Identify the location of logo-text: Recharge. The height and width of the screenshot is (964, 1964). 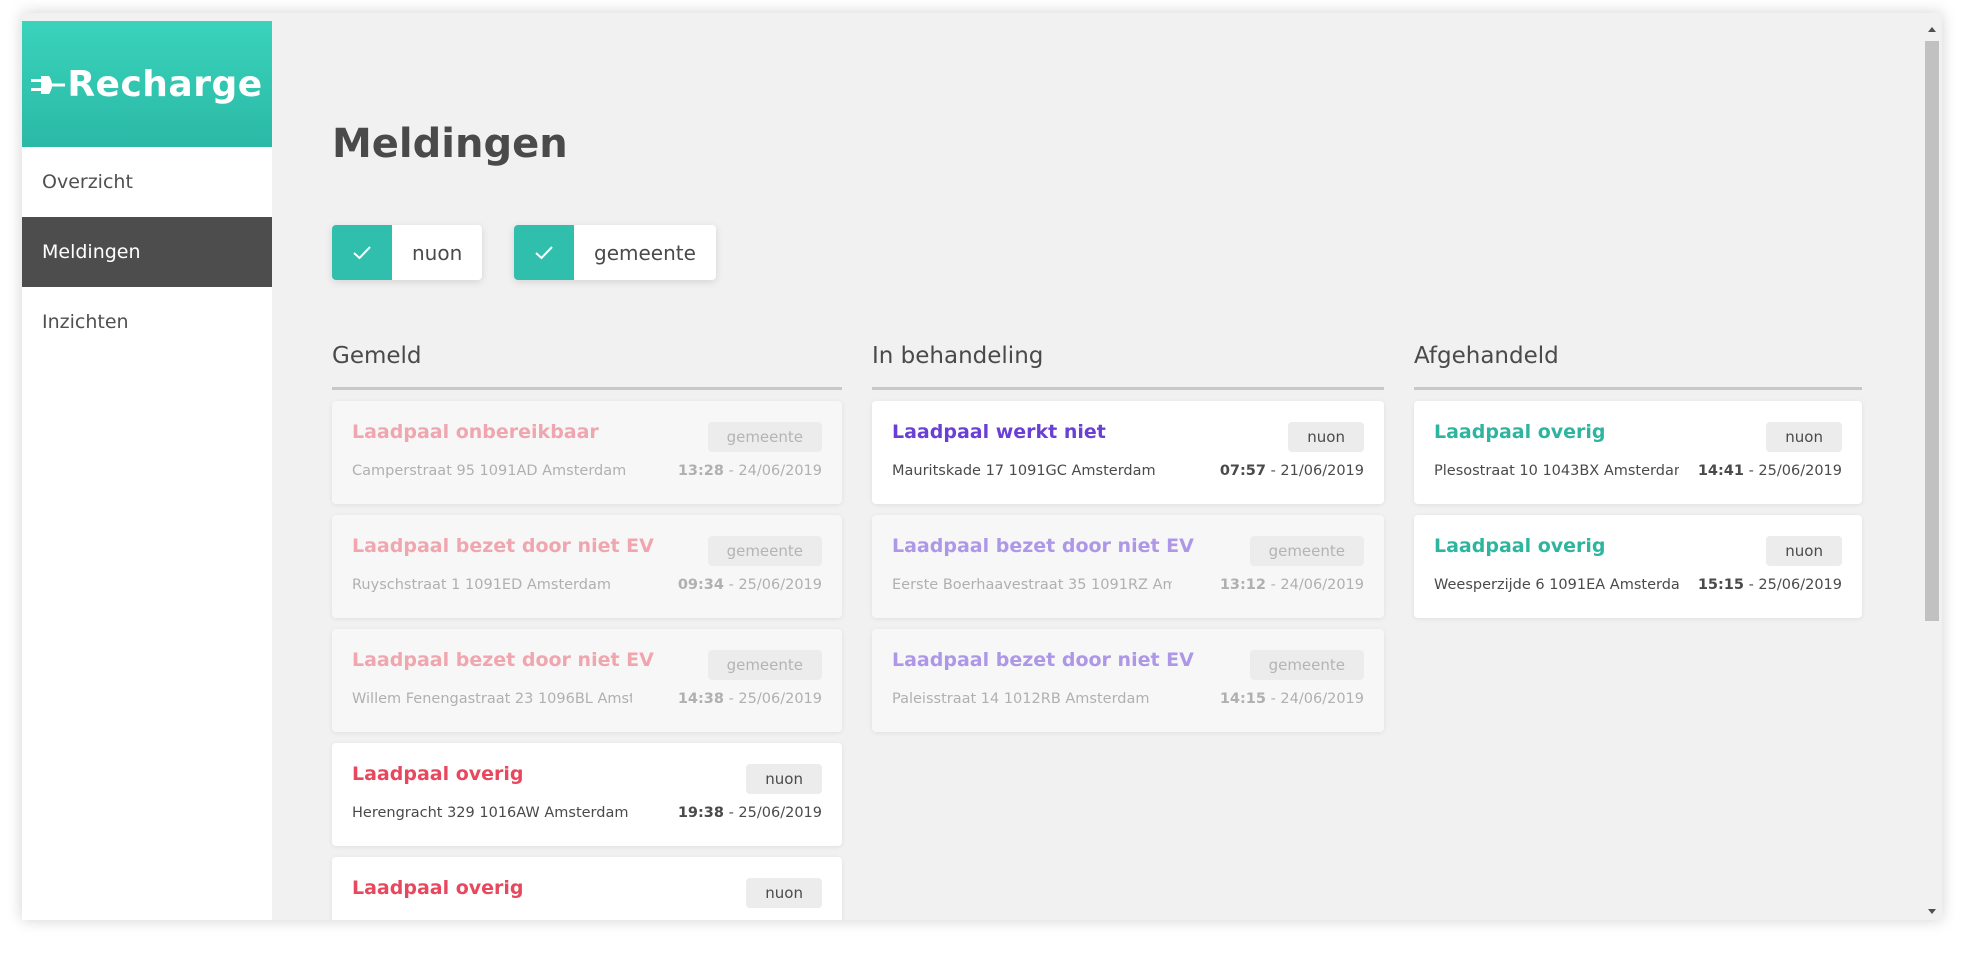
(165, 84).